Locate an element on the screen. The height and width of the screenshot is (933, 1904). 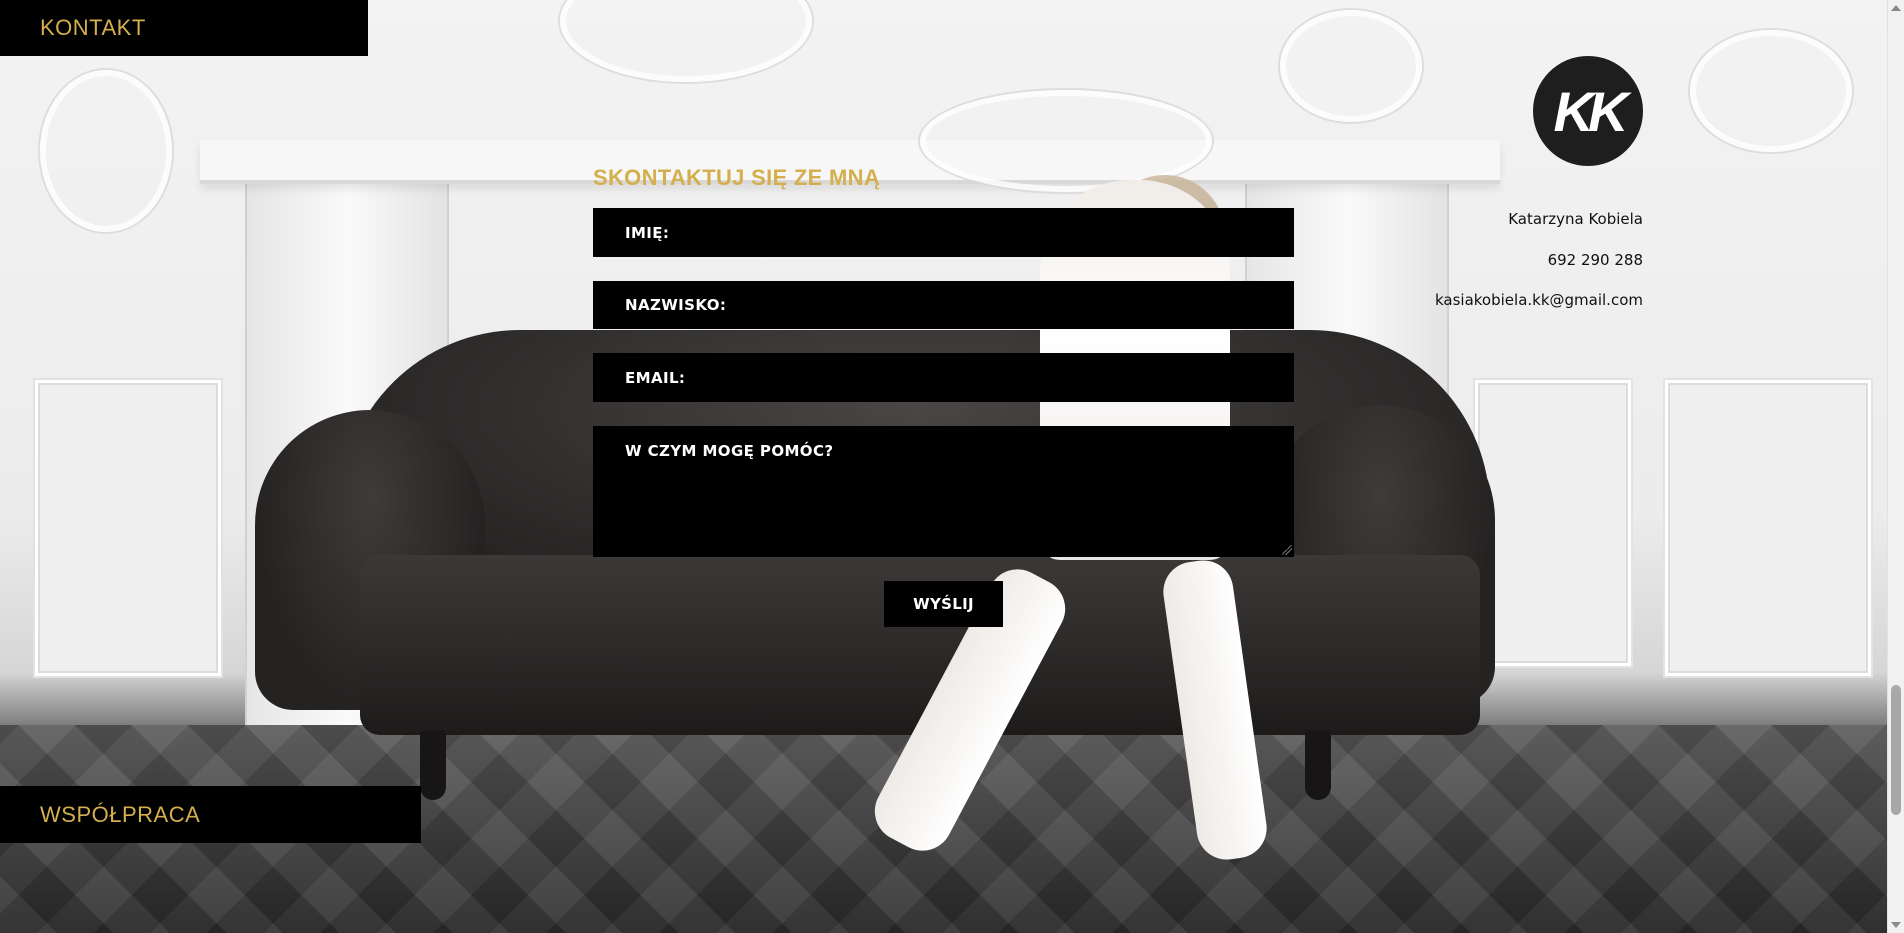
section-heading-wspolpraca: WSPÓŁPRACA is located at coordinates (210, 814).